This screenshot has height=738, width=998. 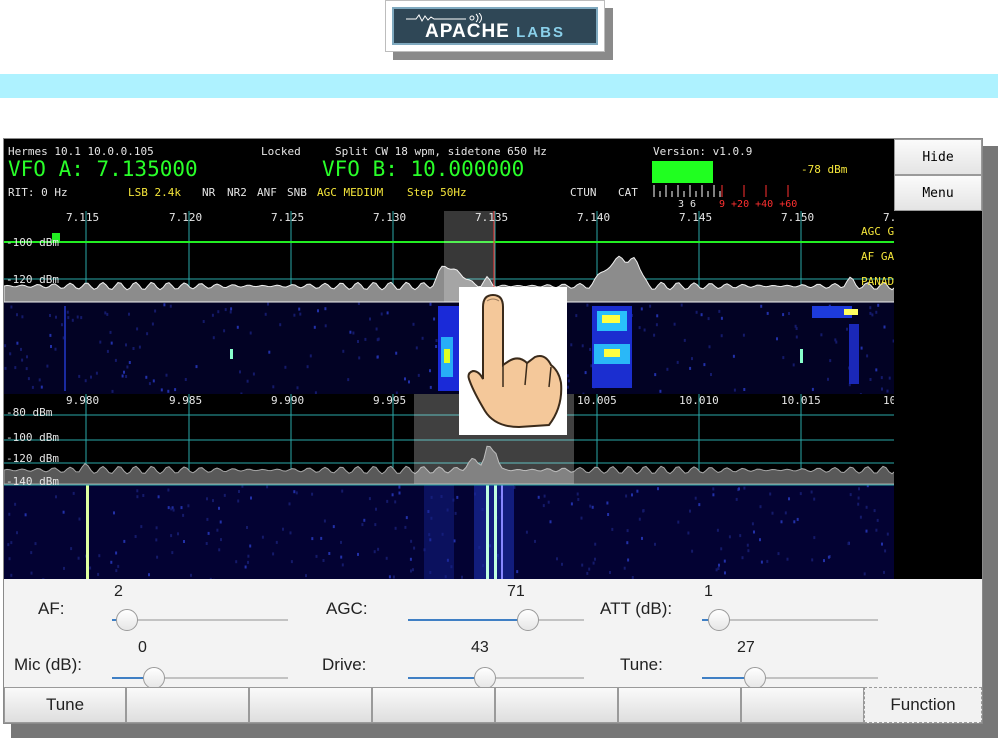 What do you see at coordinates (938, 193) in the screenshot?
I see `menu-button: Menu` at bounding box center [938, 193].